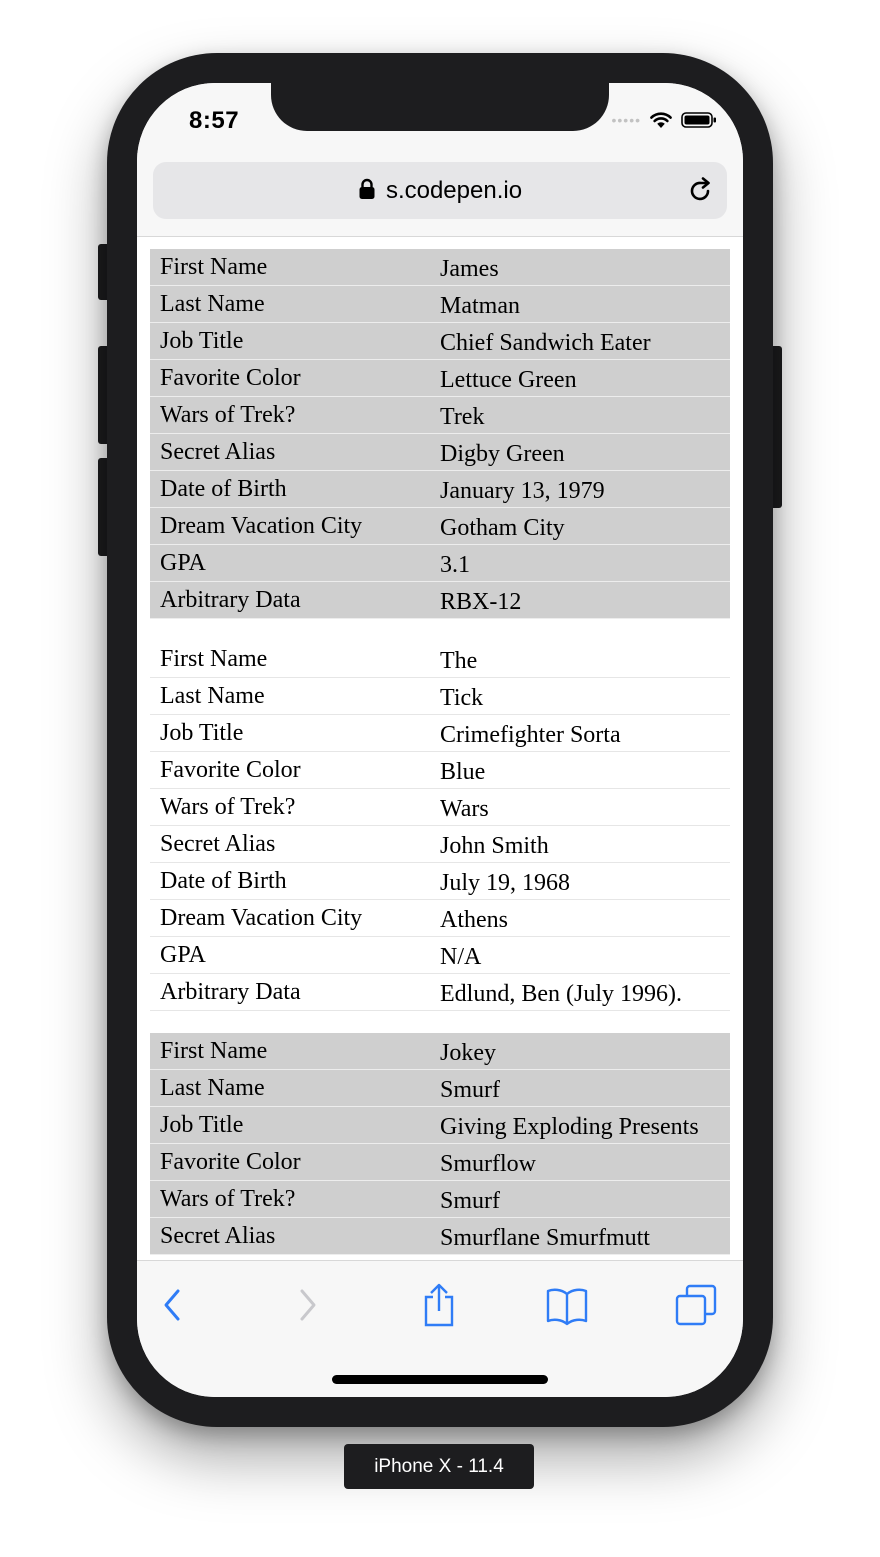 Image resolution: width=880 pixels, height=1557 pixels. What do you see at coordinates (580, 267) in the screenshot?
I see `field-value: James` at bounding box center [580, 267].